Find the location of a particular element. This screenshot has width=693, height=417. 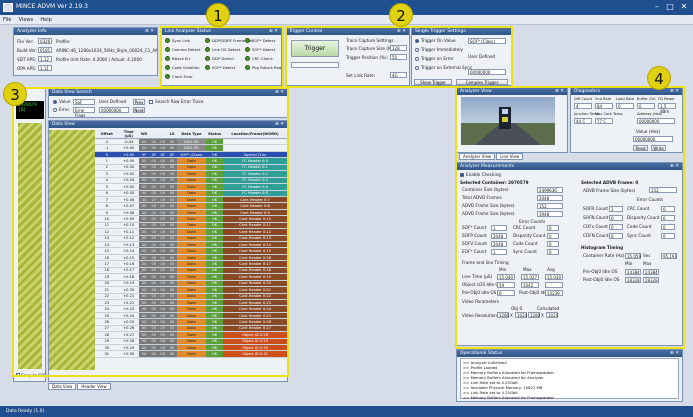

measurement-value: 1948 is located at coordinates (550, 214).